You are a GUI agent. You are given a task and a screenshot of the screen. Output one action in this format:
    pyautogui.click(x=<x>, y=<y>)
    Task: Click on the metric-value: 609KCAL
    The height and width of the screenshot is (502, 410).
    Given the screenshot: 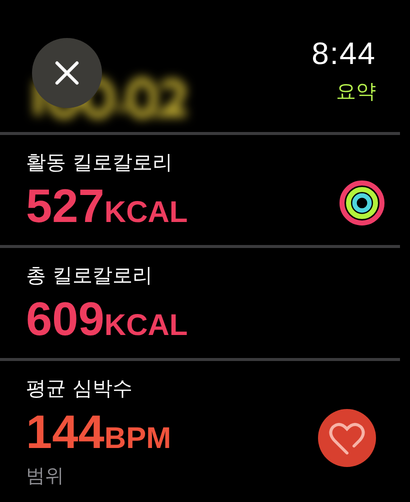 What is the action you would take?
    pyautogui.click(x=107, y=318)
    